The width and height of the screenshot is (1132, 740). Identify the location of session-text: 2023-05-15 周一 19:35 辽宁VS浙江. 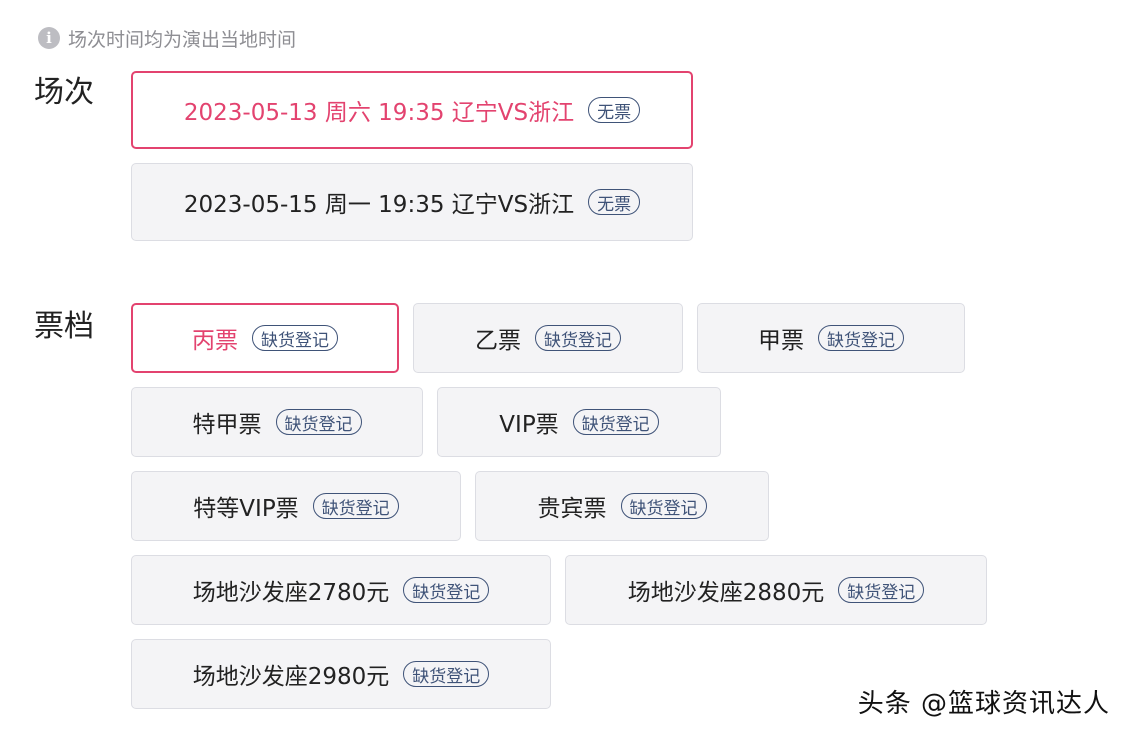
(379, 205).